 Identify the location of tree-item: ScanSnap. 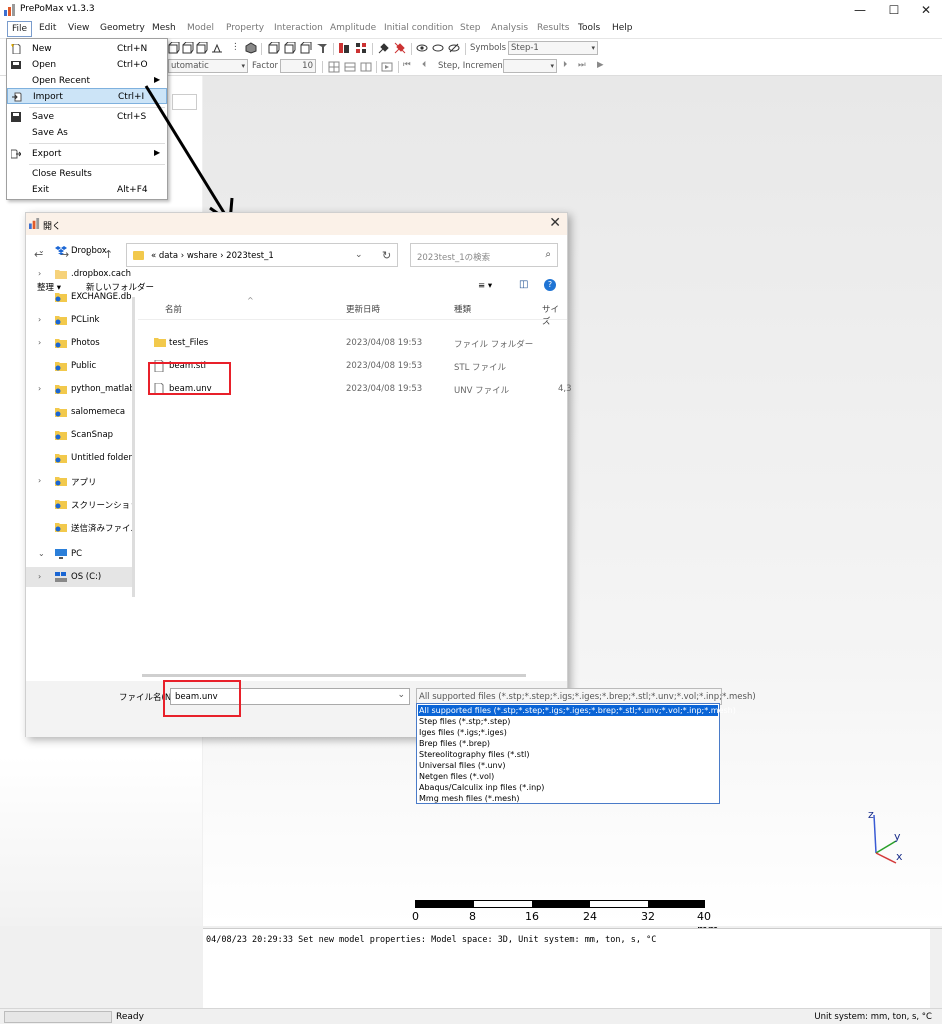
(80, 435).